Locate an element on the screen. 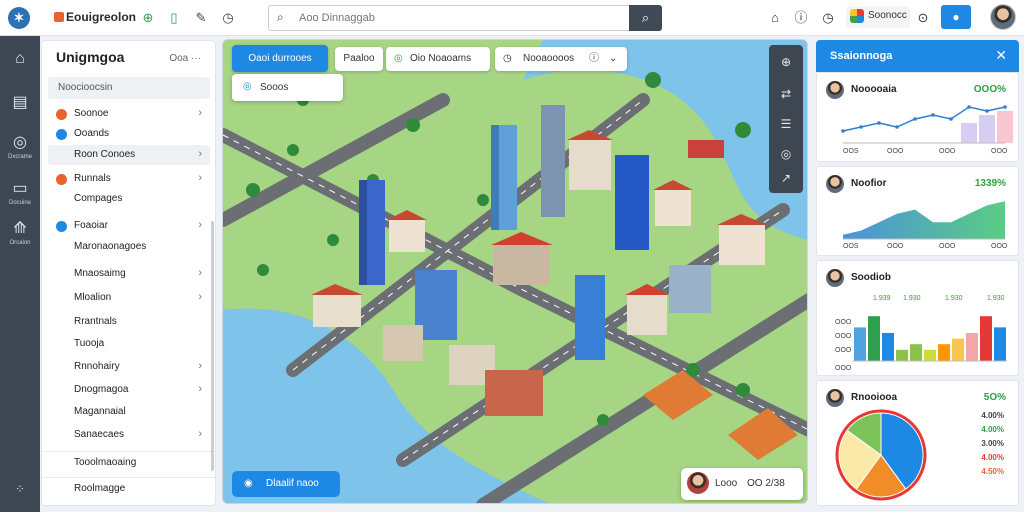  panel-title: Ssaionnoga is located at coordinates (861, 56).